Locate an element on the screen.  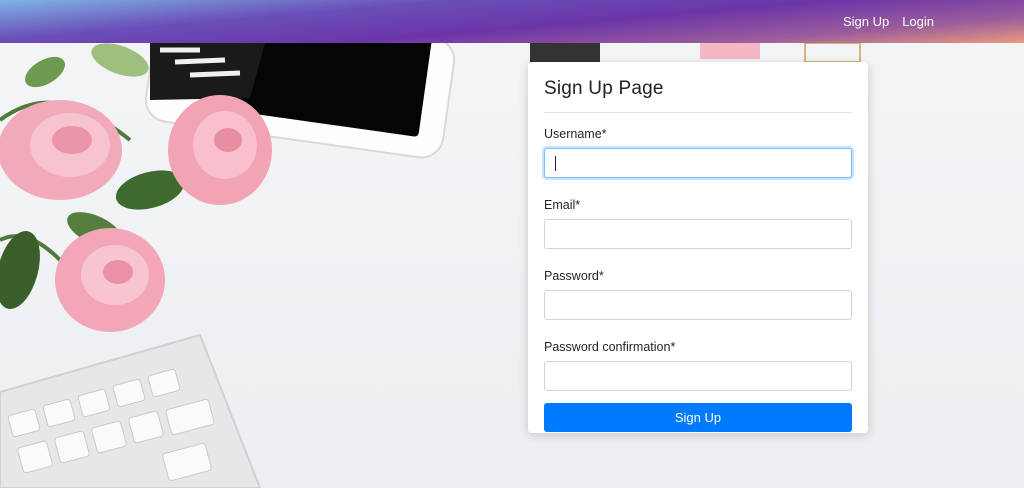
password-confirmation-label: Password confirmation* is located at coordinates (610, 347).